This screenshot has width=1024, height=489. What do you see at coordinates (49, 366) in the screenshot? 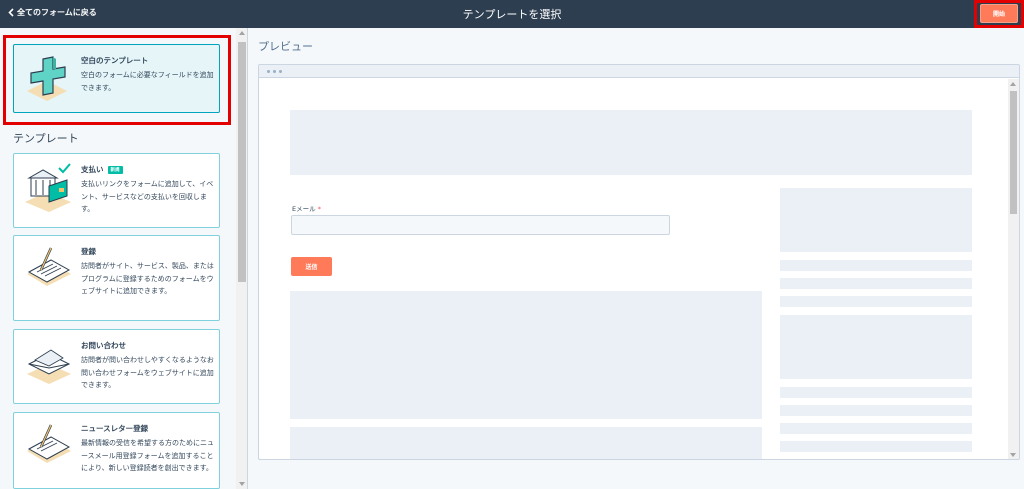
I see `envelope-icon` at bounding box center [49, 366].